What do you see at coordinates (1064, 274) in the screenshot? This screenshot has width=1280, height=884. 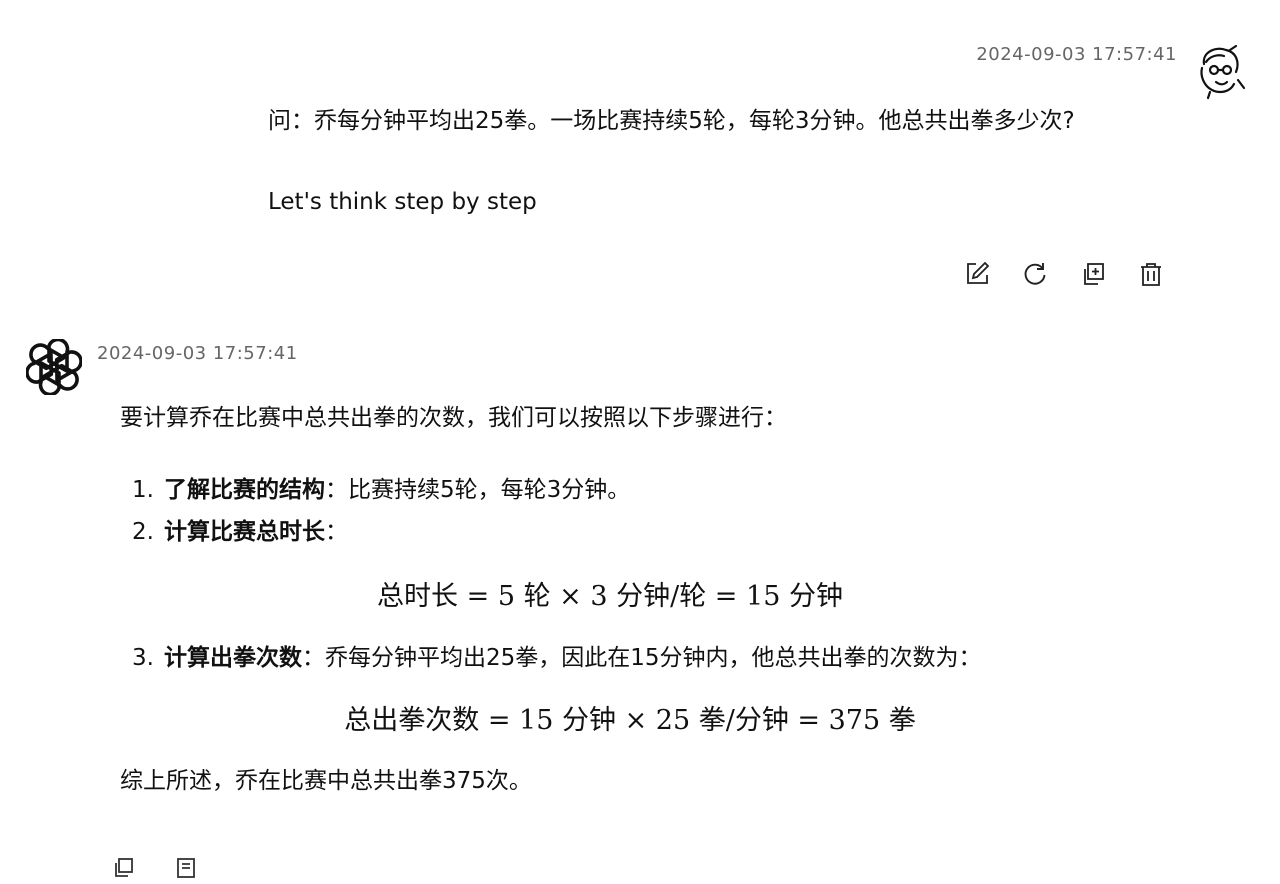 I see `user-message-actions` at bounding box center [1064, 274].